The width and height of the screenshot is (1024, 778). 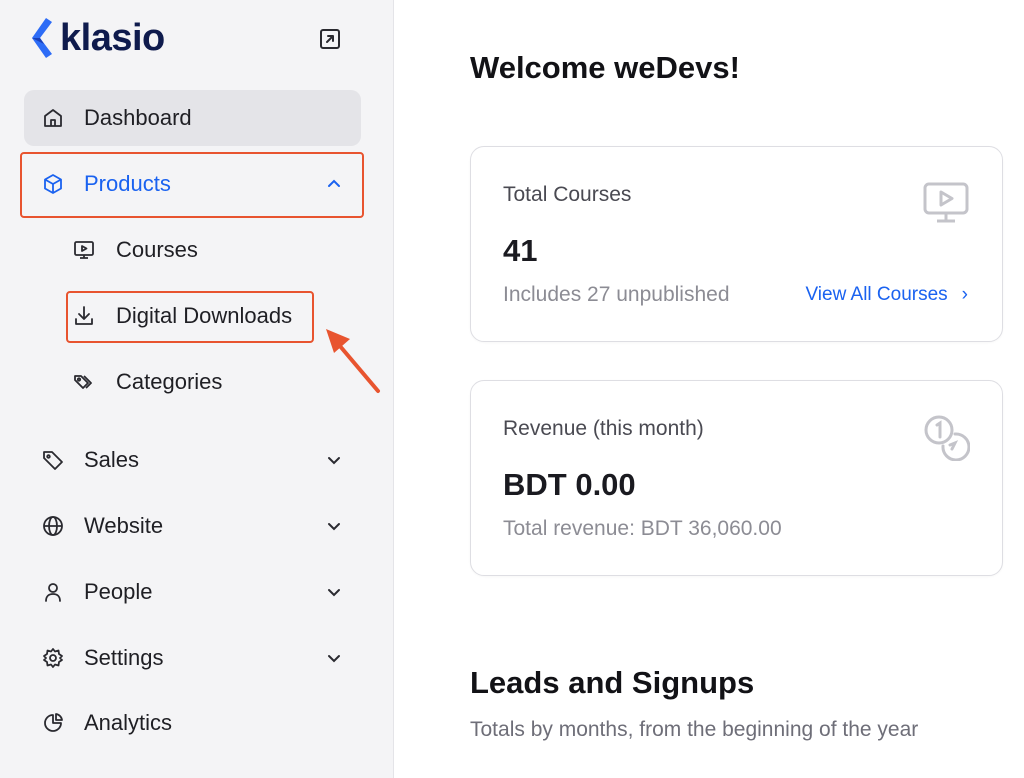 I want to click on sidebar-subitem-digital-downloads: Digital Downloads, so click(x=182, y=316).